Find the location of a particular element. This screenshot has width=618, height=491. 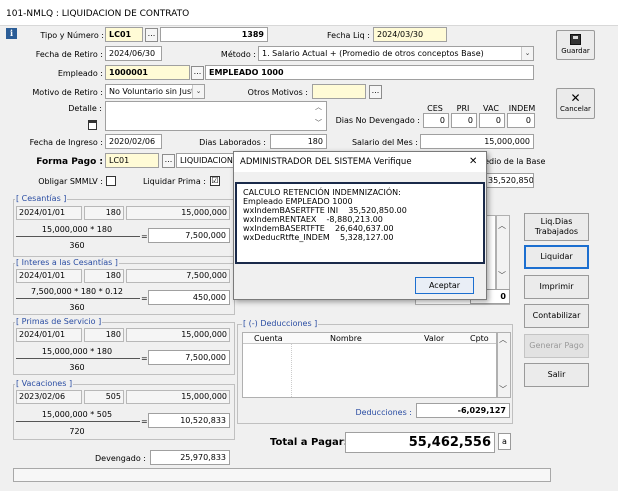

dias-laborados-label: Dias Laborados : is located at coordinates (232, 142).